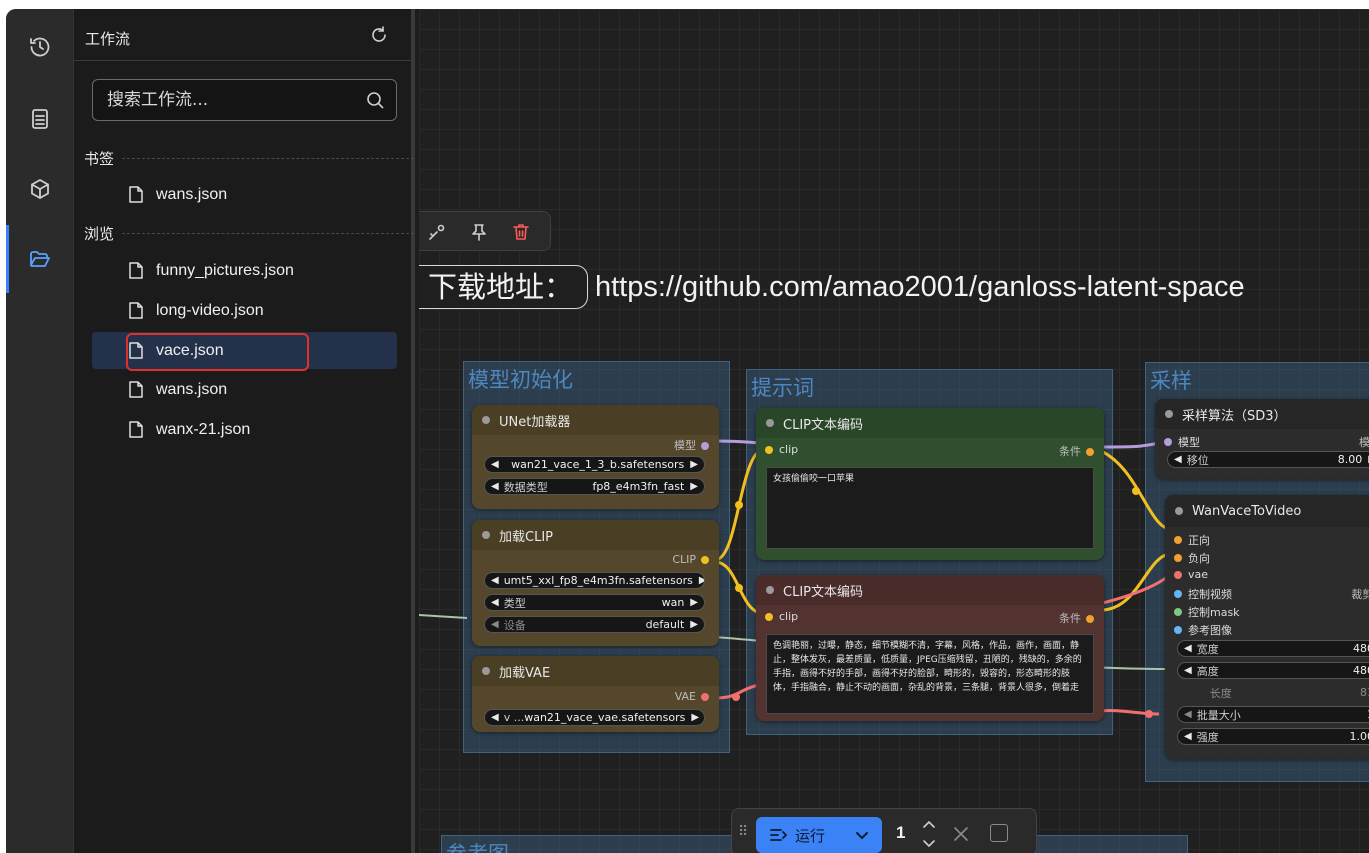 The height and width of the screenshot is (853, 1369). What do you see at coordinates (778, 835) in the screenshot?
I see `run-queue-icon` at bounding box center [778, 835].